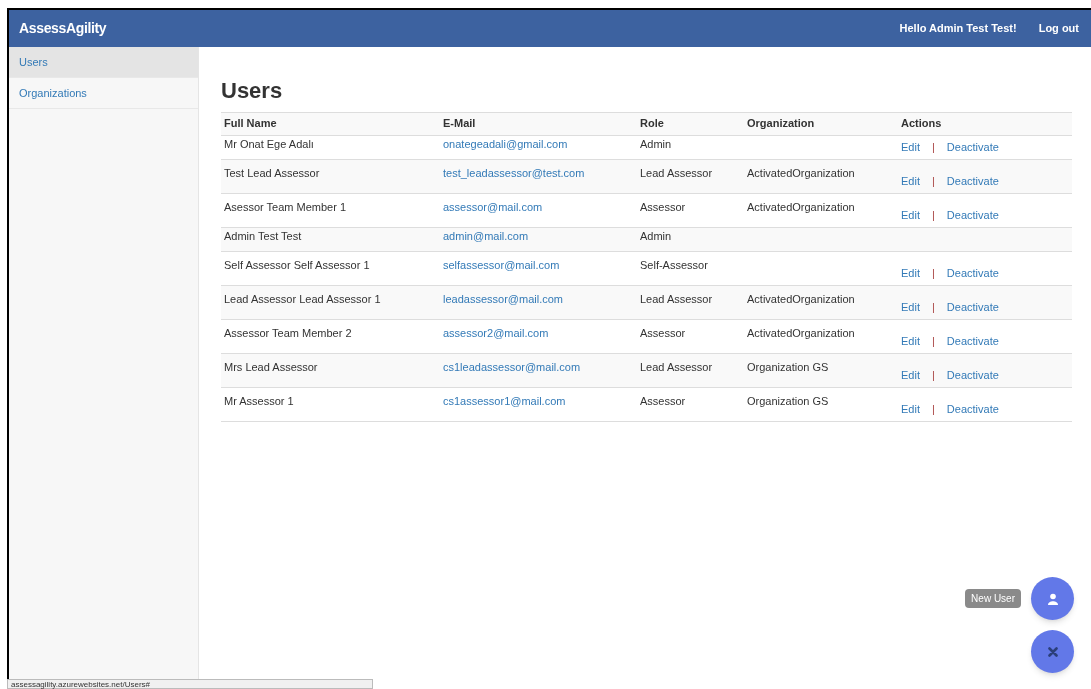  What do you see at coordinates (993, 598) in the screenshot?
I see `new-user-tooltip: New User` at bounding box center [993, 598].